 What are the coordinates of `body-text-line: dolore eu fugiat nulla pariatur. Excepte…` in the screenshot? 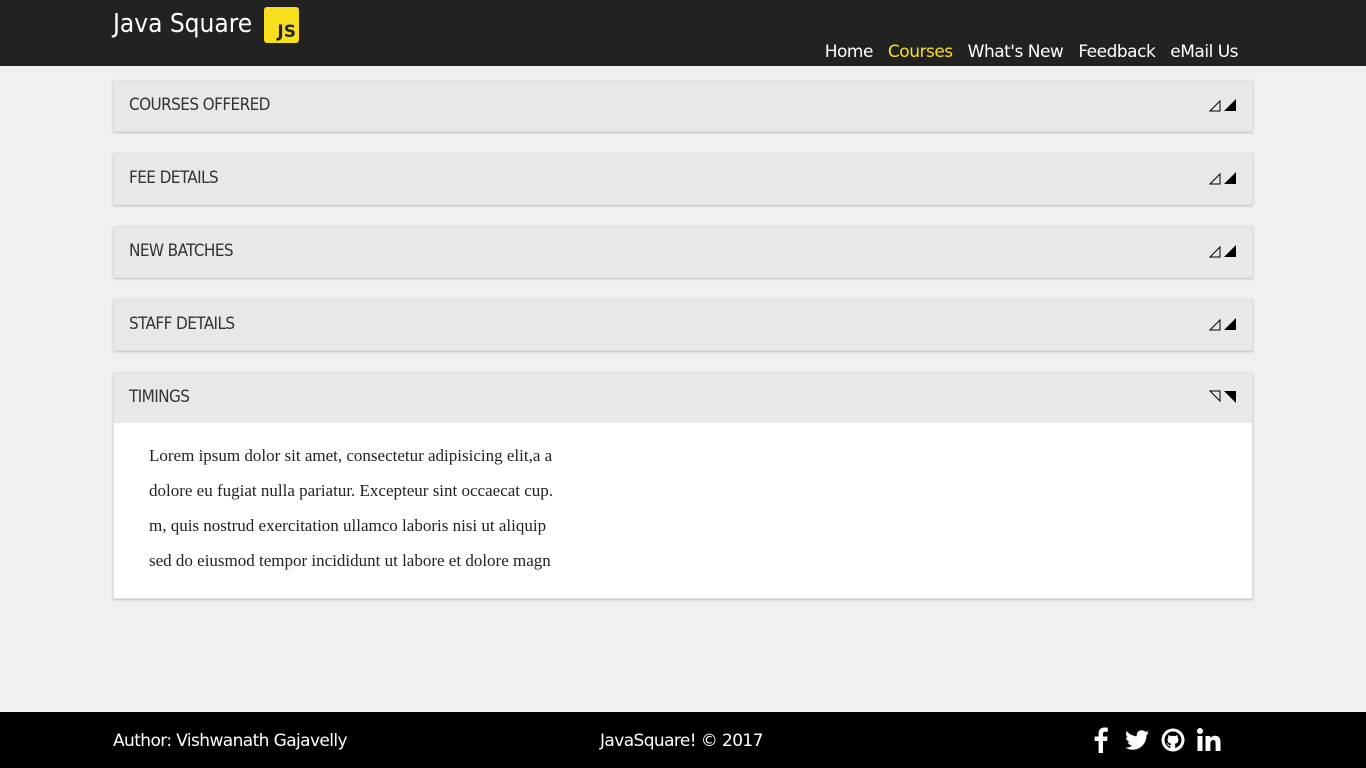 It's located at (351, 490).